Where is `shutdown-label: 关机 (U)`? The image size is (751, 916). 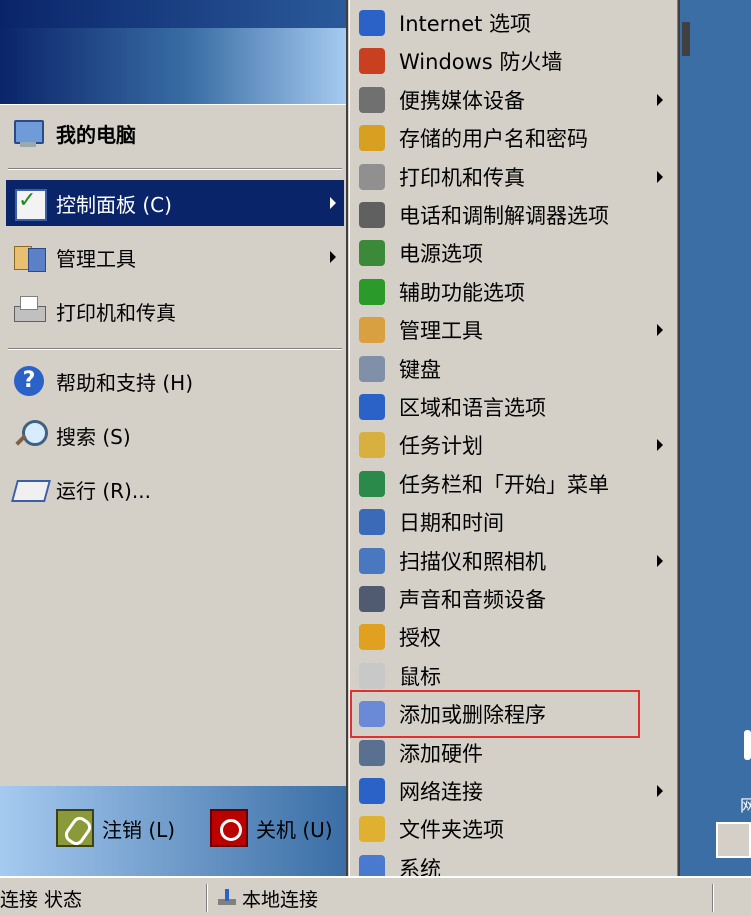 shutdown-label: 关机 (U) is located at coordinates (294, 829).